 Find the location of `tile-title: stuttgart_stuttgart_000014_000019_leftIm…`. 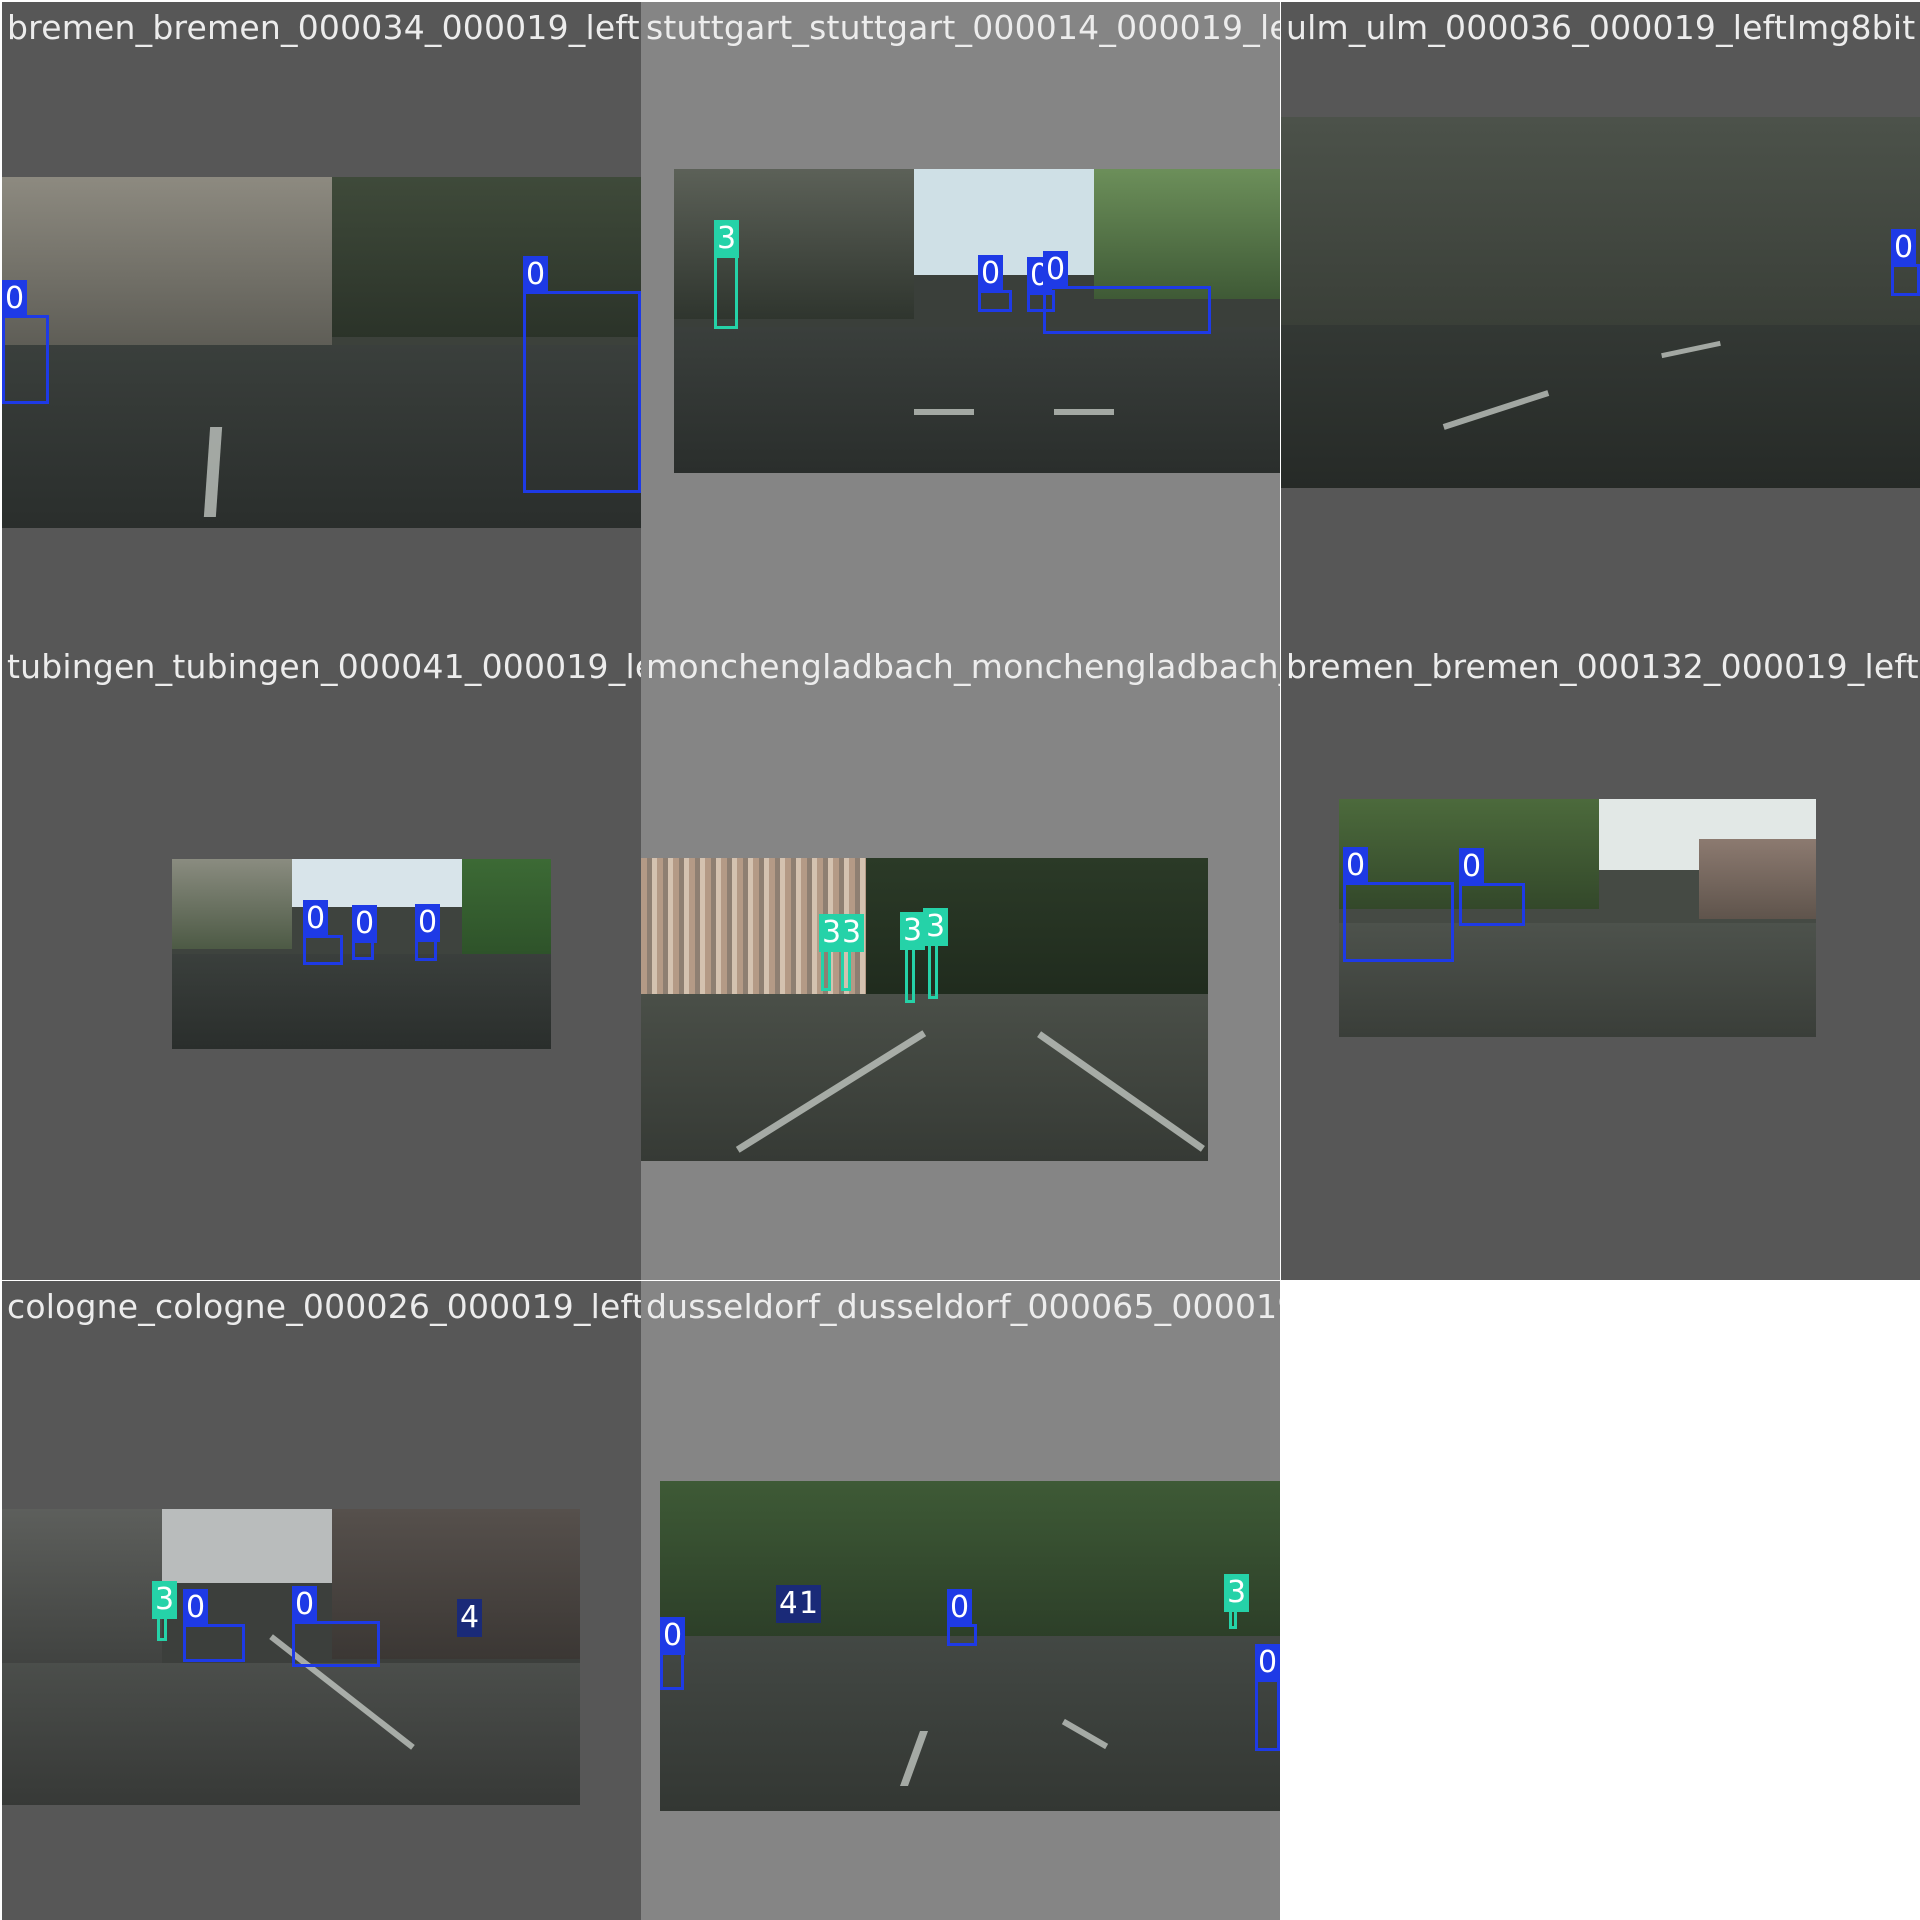

tile-title: stuttgart_stuttgart_000014_000019_leftIm… is located at coordinates (963, 27).